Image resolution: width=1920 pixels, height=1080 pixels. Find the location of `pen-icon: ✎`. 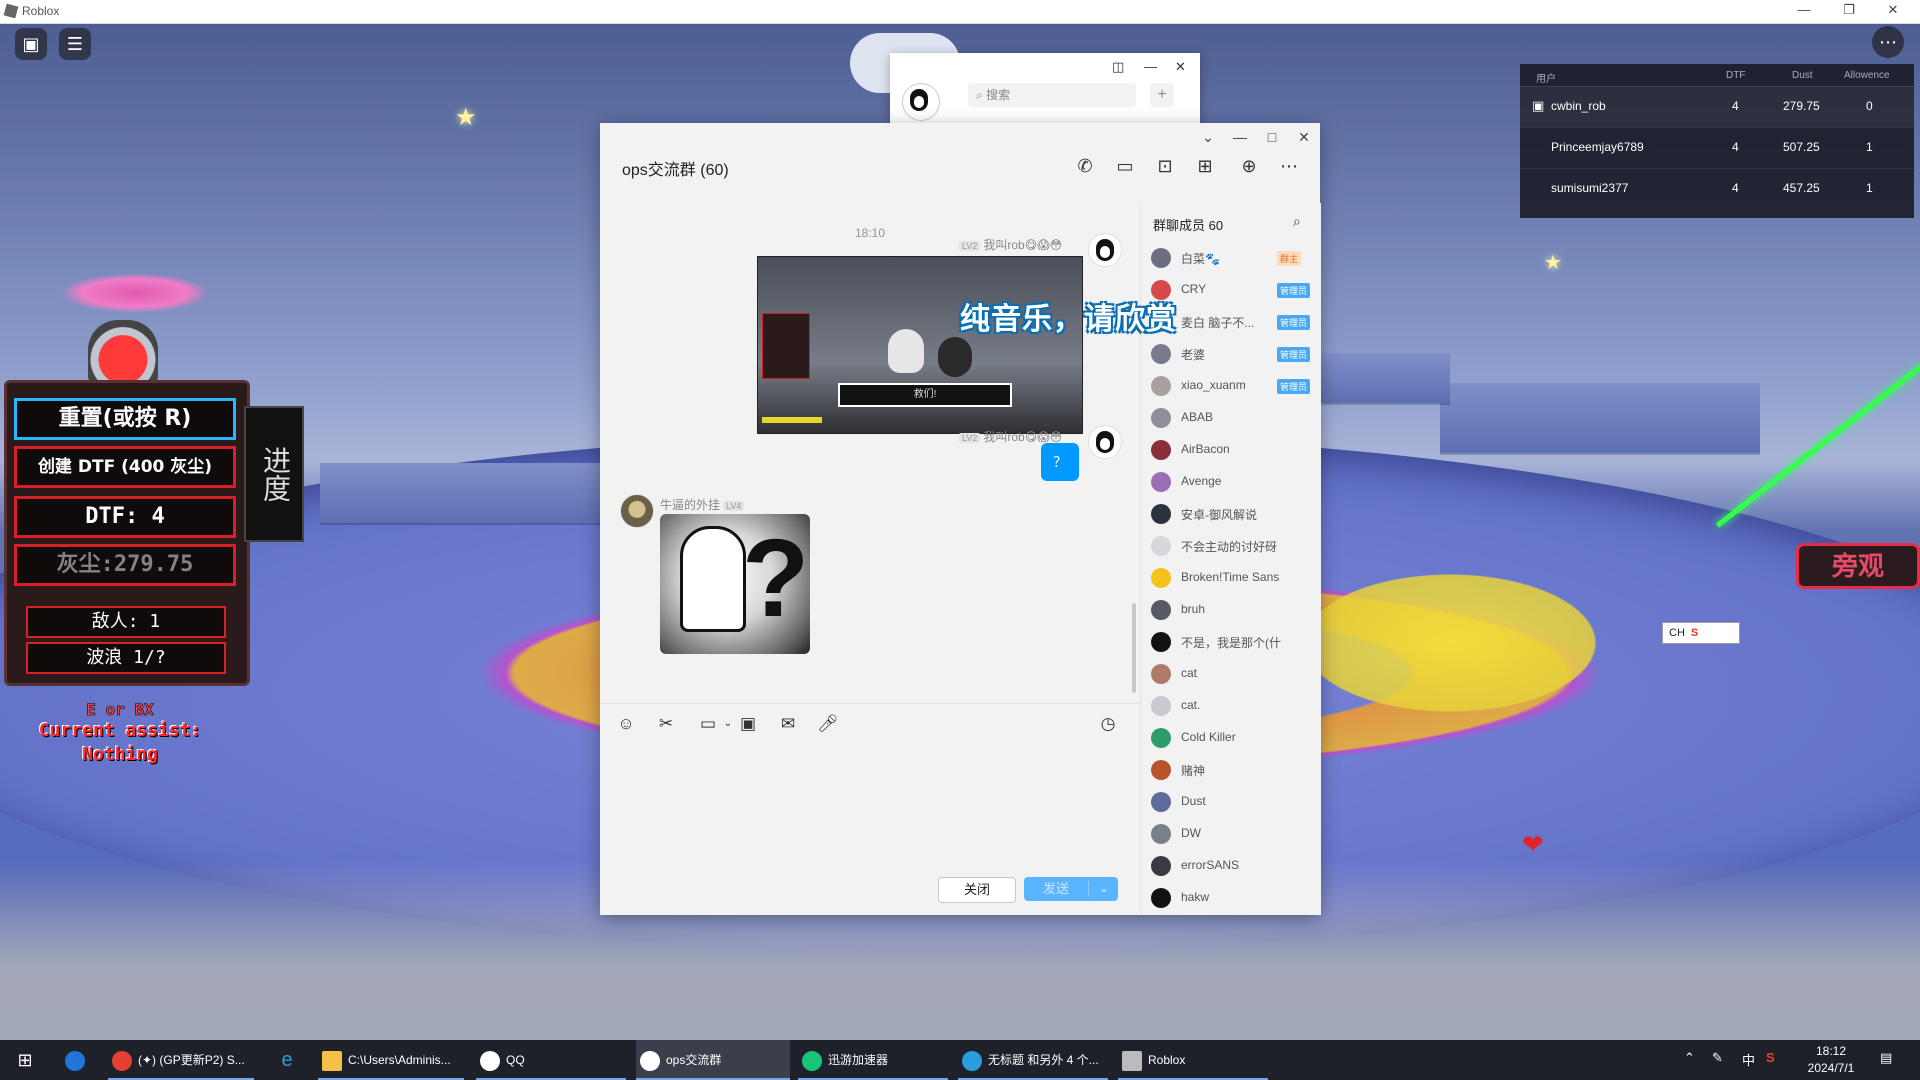

pen-icon: ✎ is located at coordinates (1717, 1058).